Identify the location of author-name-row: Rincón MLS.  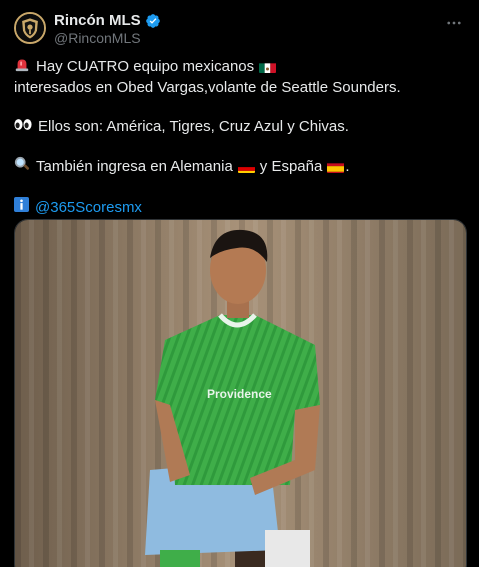
(107, 21).